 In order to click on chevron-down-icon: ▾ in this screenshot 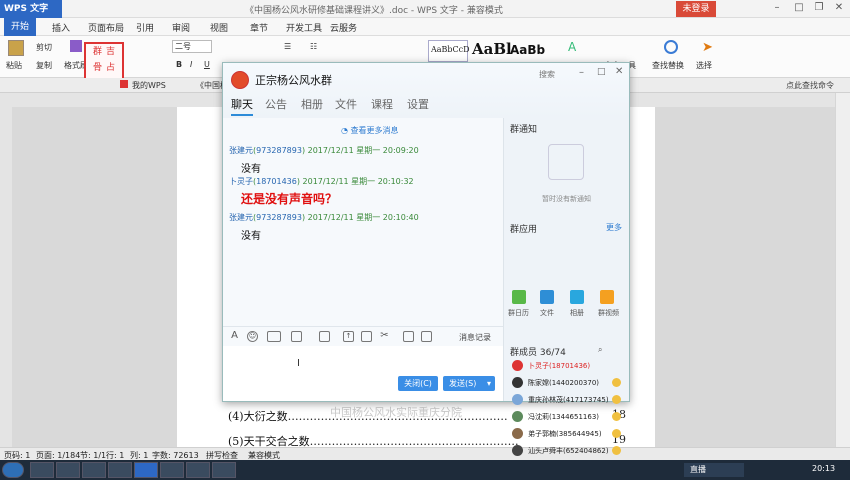, I will do `click(489, 383)`.